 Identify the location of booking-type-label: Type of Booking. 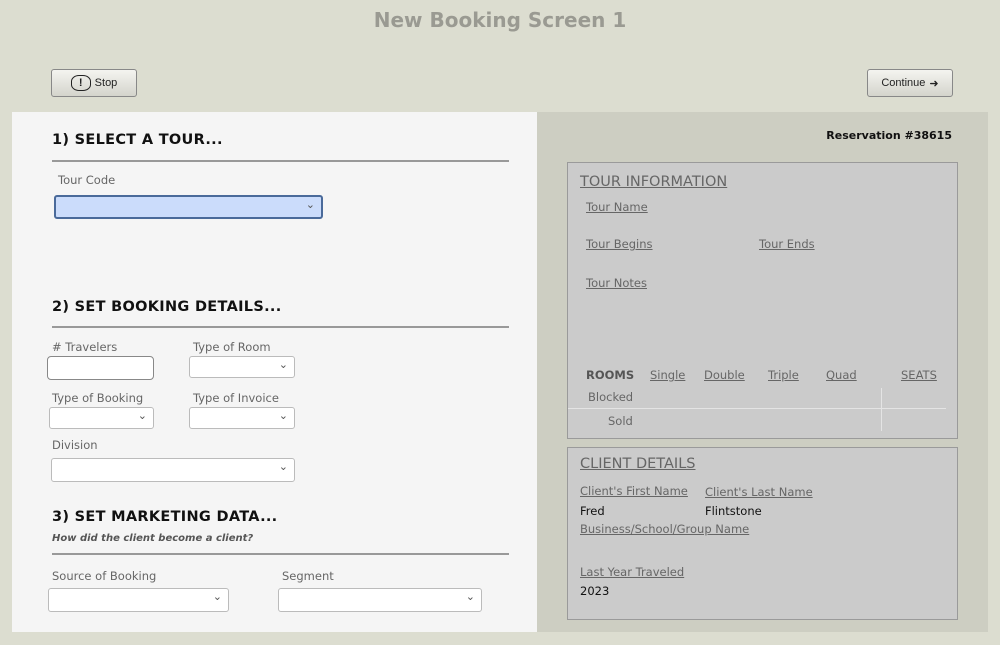
(98, 398).